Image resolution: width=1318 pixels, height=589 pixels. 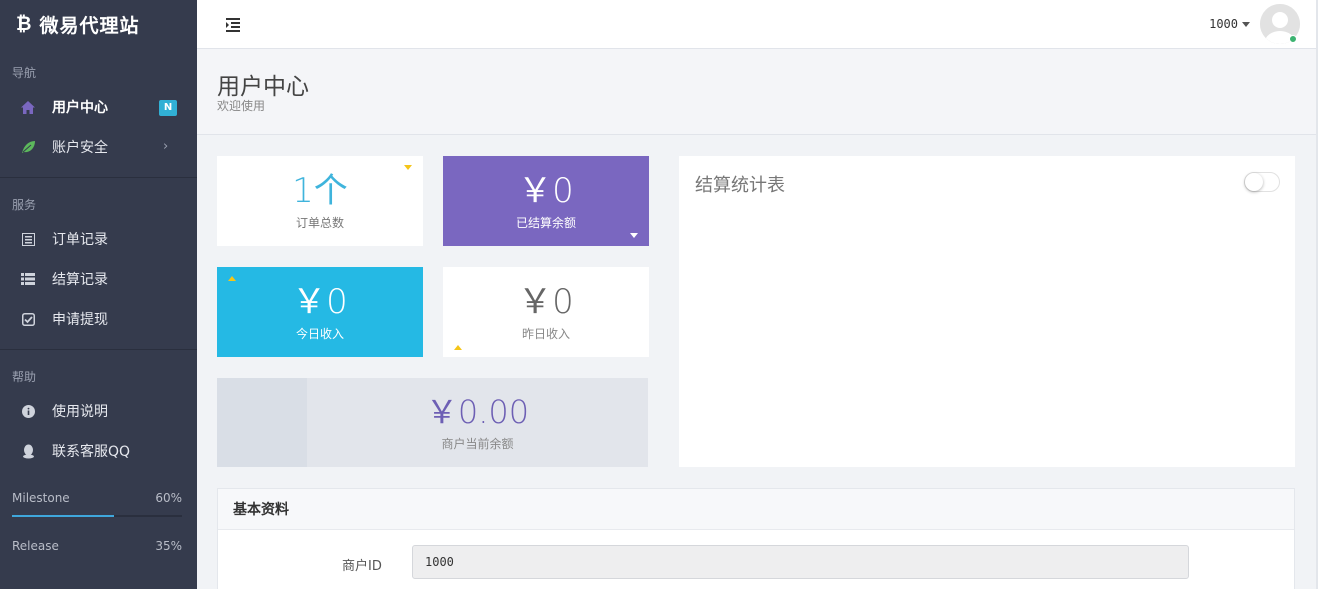 I want to click on merchant-id-field, so click(x=800, y=562).